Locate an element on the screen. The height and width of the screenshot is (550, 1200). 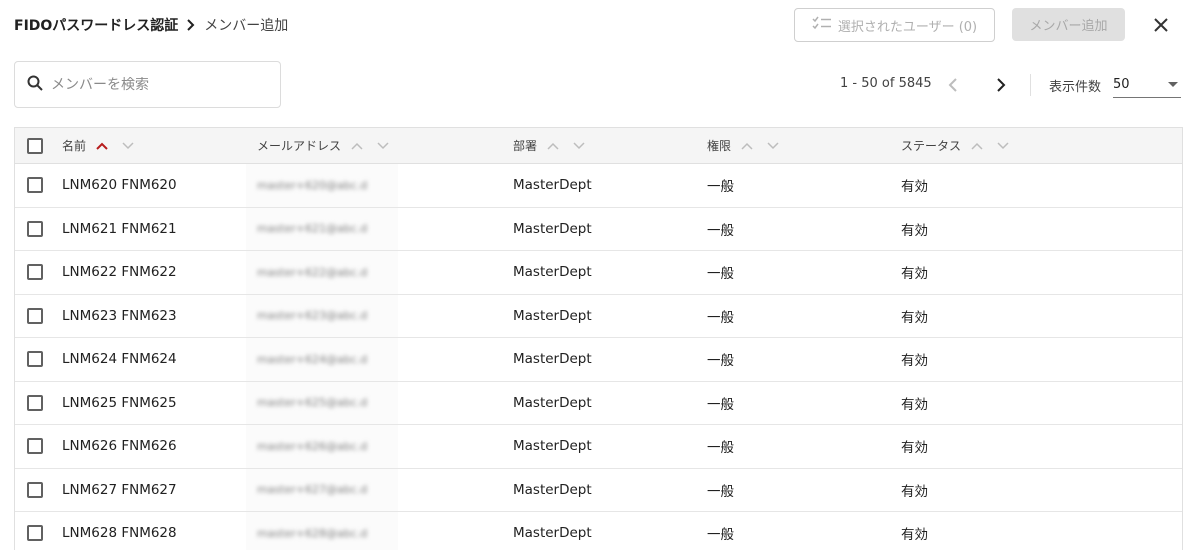
cell-name: LNM626 FNM626 is located at coordinates (119, 446).